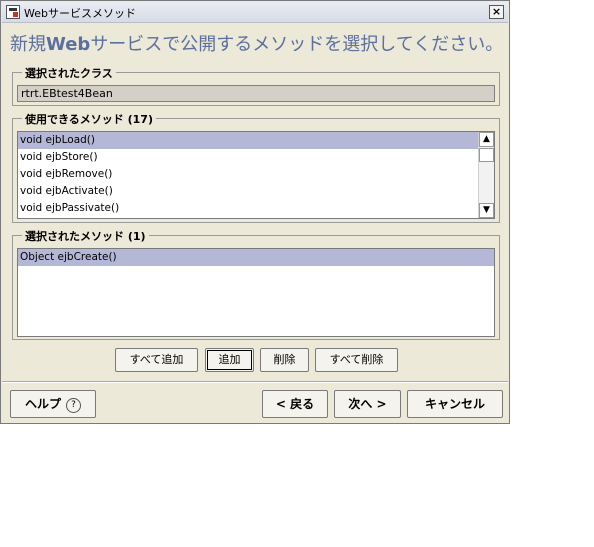  Describe the element at coordinates (80, 13) in the screenshot. I see `window-title: Webサービスメソッド` at that location.